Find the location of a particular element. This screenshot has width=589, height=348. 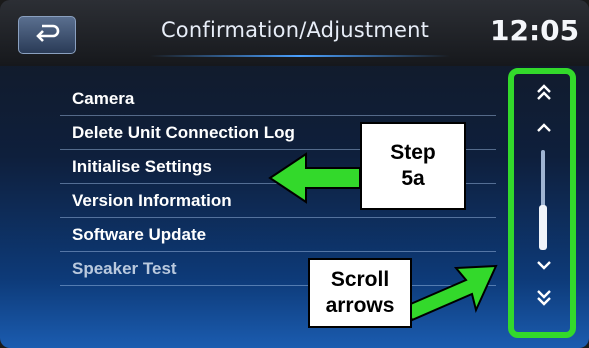

scroll-callout: Scroll arrows is located at coordinates (360, 293).